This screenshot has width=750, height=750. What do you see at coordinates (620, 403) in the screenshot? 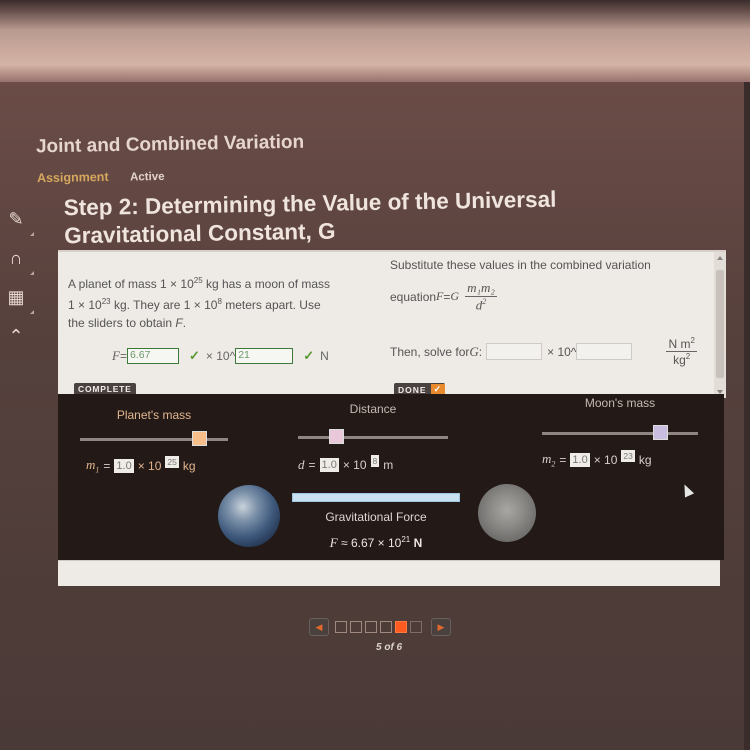
I see `moon-mass-label: Moon's mass` at bounding box center [620, 403].